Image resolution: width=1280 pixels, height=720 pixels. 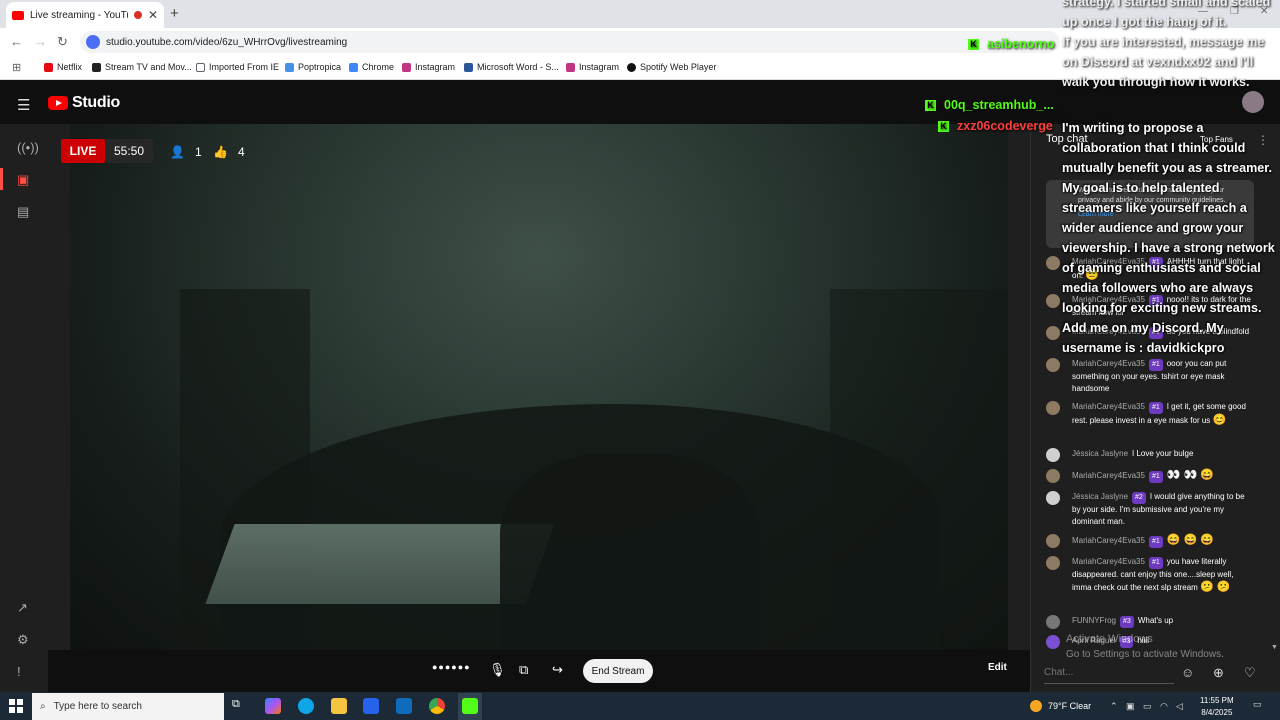 I want to click on back-icon: ←, so click(x=16, y=41).